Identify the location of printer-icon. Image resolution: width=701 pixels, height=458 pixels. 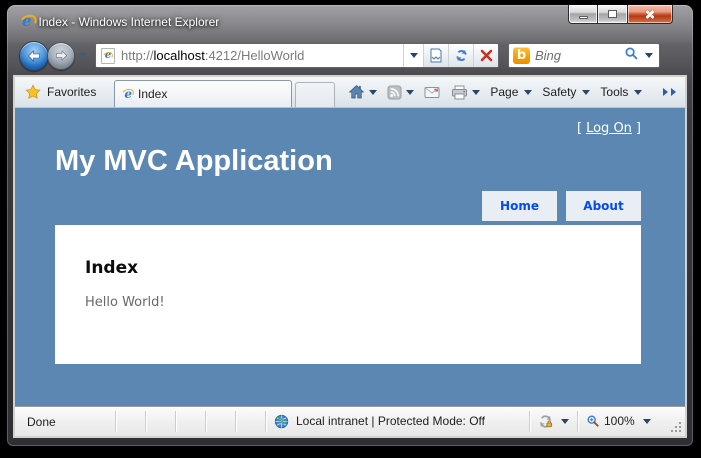
(460, 92).